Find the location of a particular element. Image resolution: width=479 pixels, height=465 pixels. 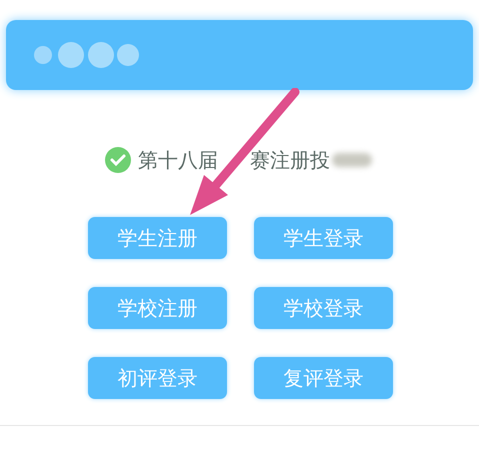

menu-button: 学生注册 is located at coordinates (157, 238).